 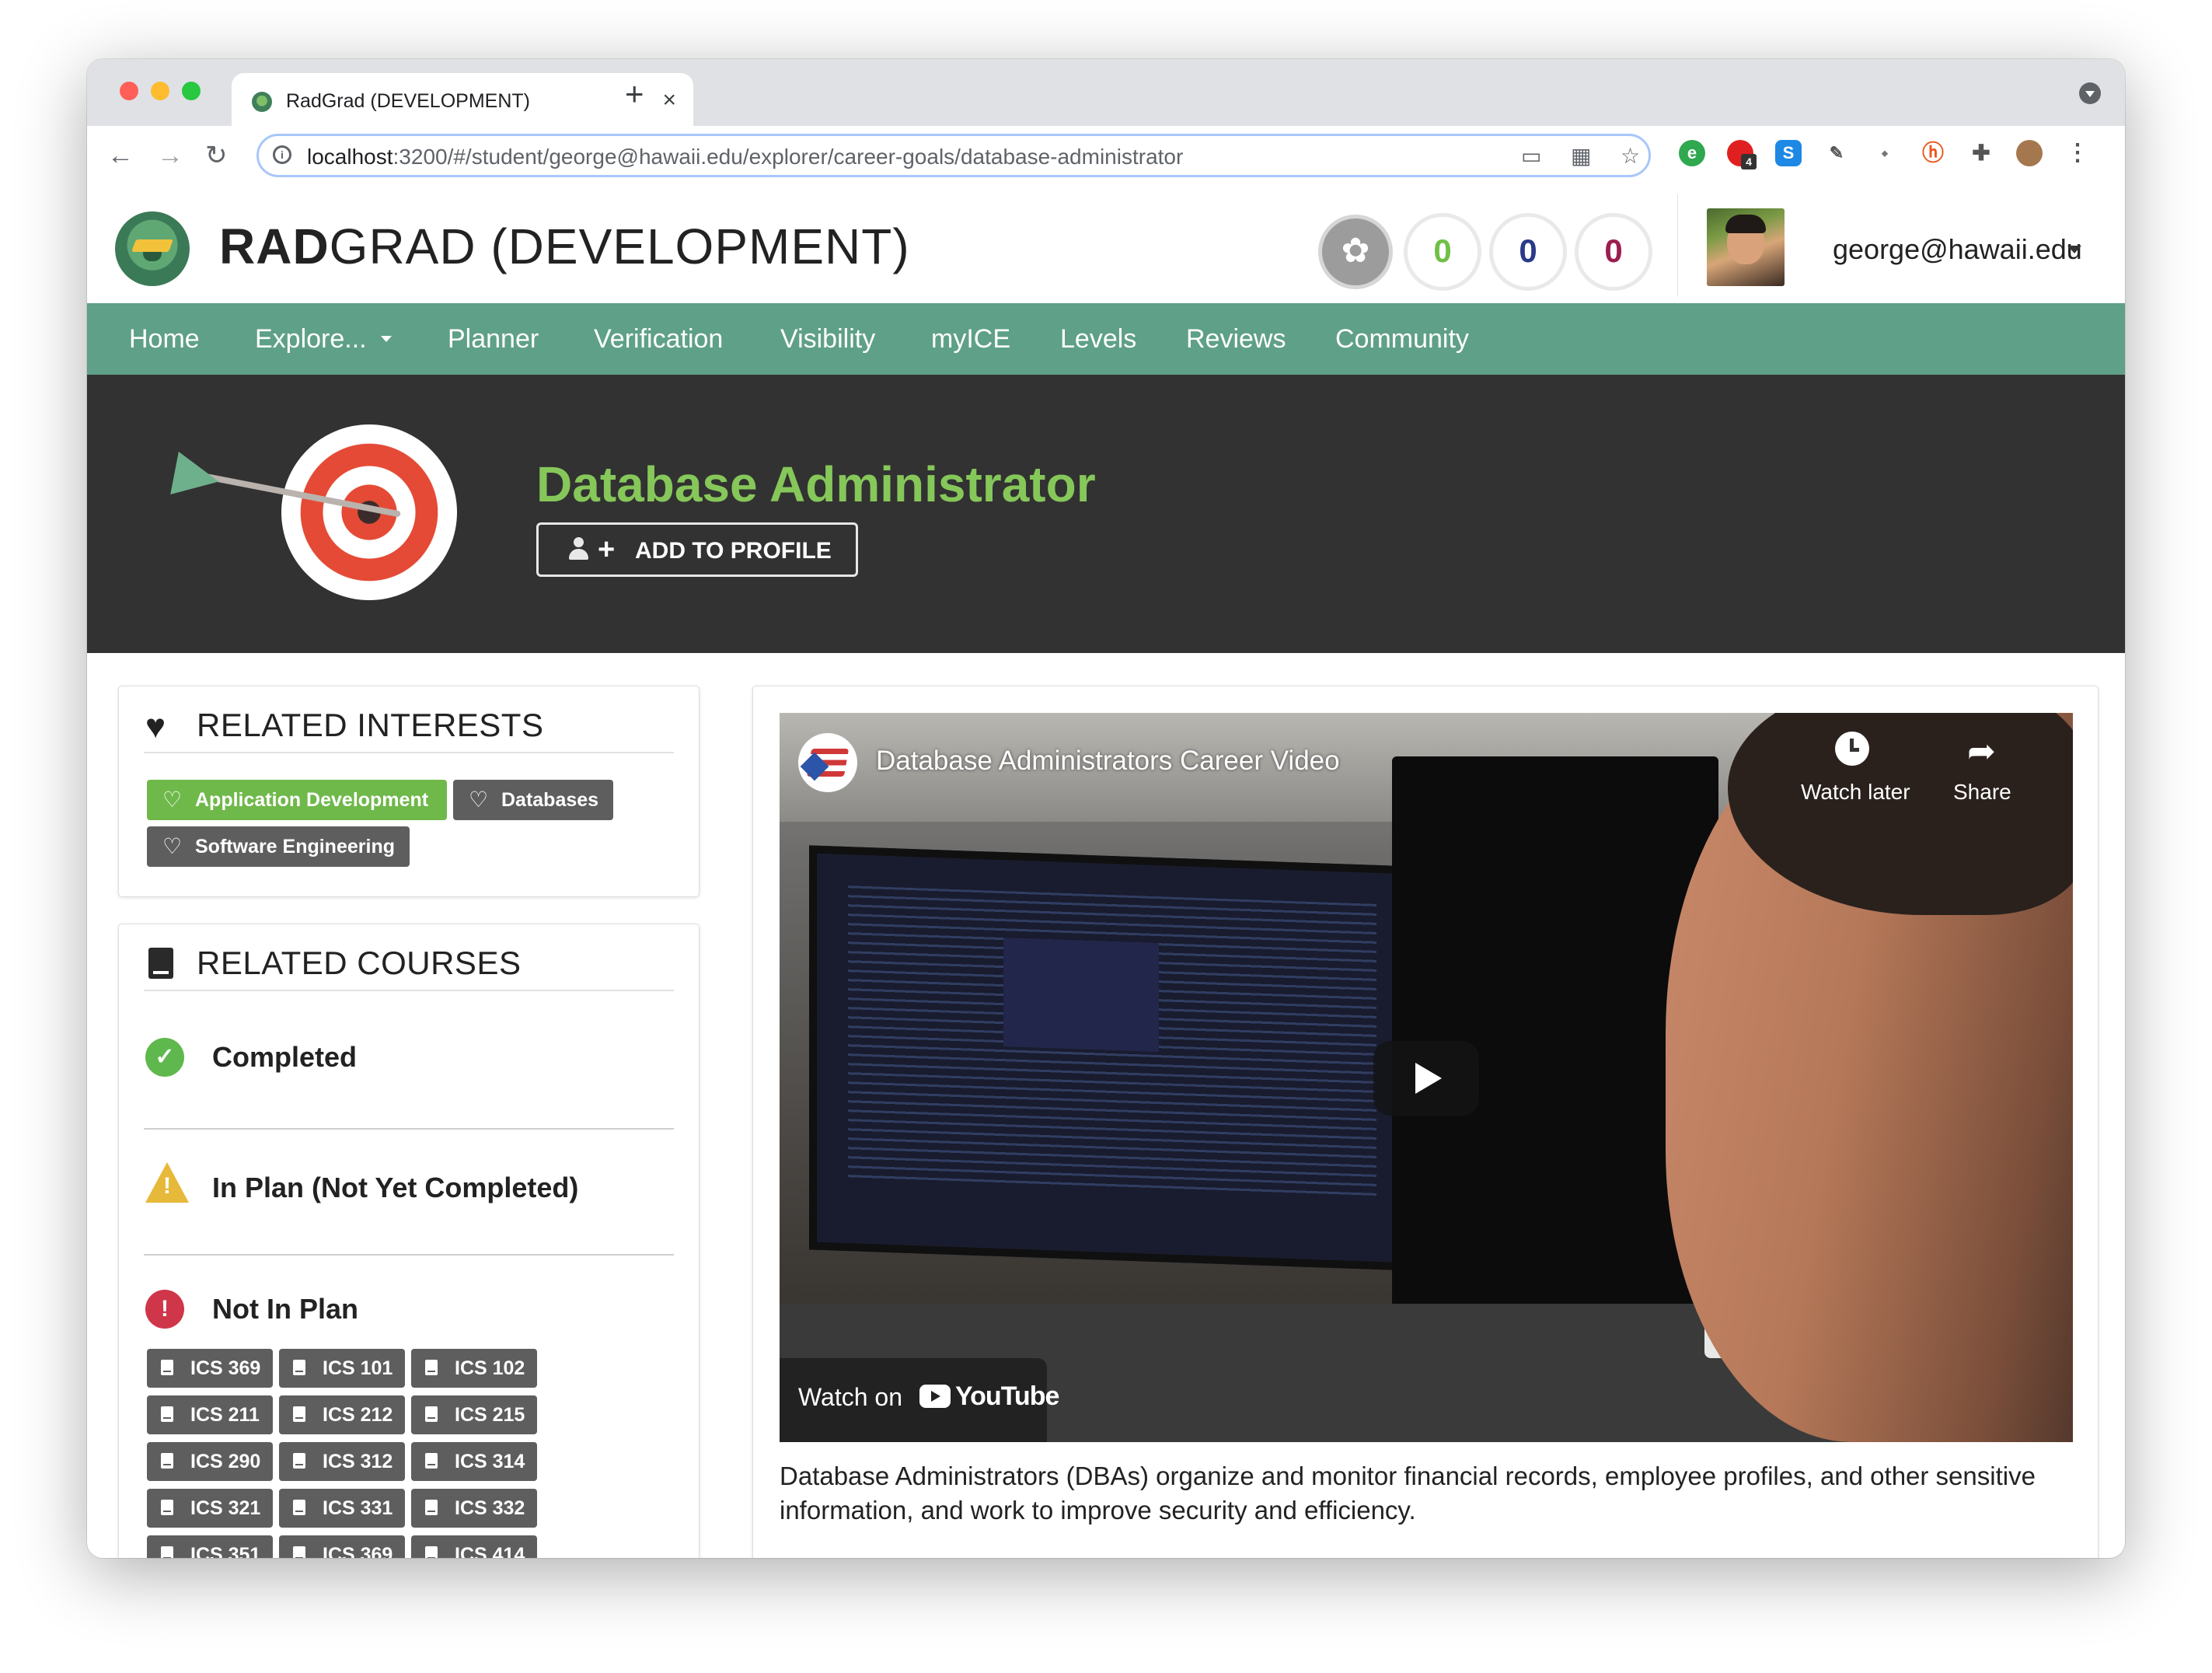 What do you see at coordinates (919, 1400) in the screenshot?
I see `watch-on-youtube-button: Watch on YouTube` at bounding box center [919, 1400].